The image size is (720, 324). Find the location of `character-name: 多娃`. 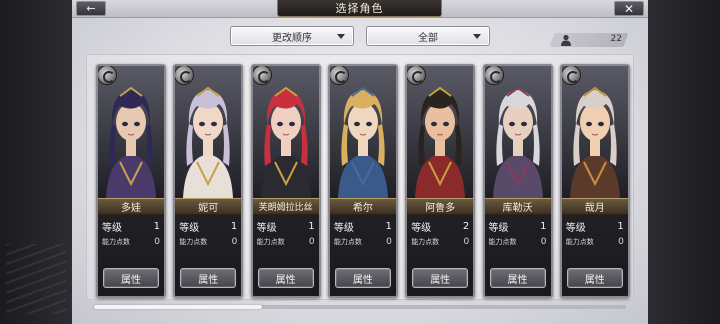

character-name: 多娃 is located at coordinates (131, 206).